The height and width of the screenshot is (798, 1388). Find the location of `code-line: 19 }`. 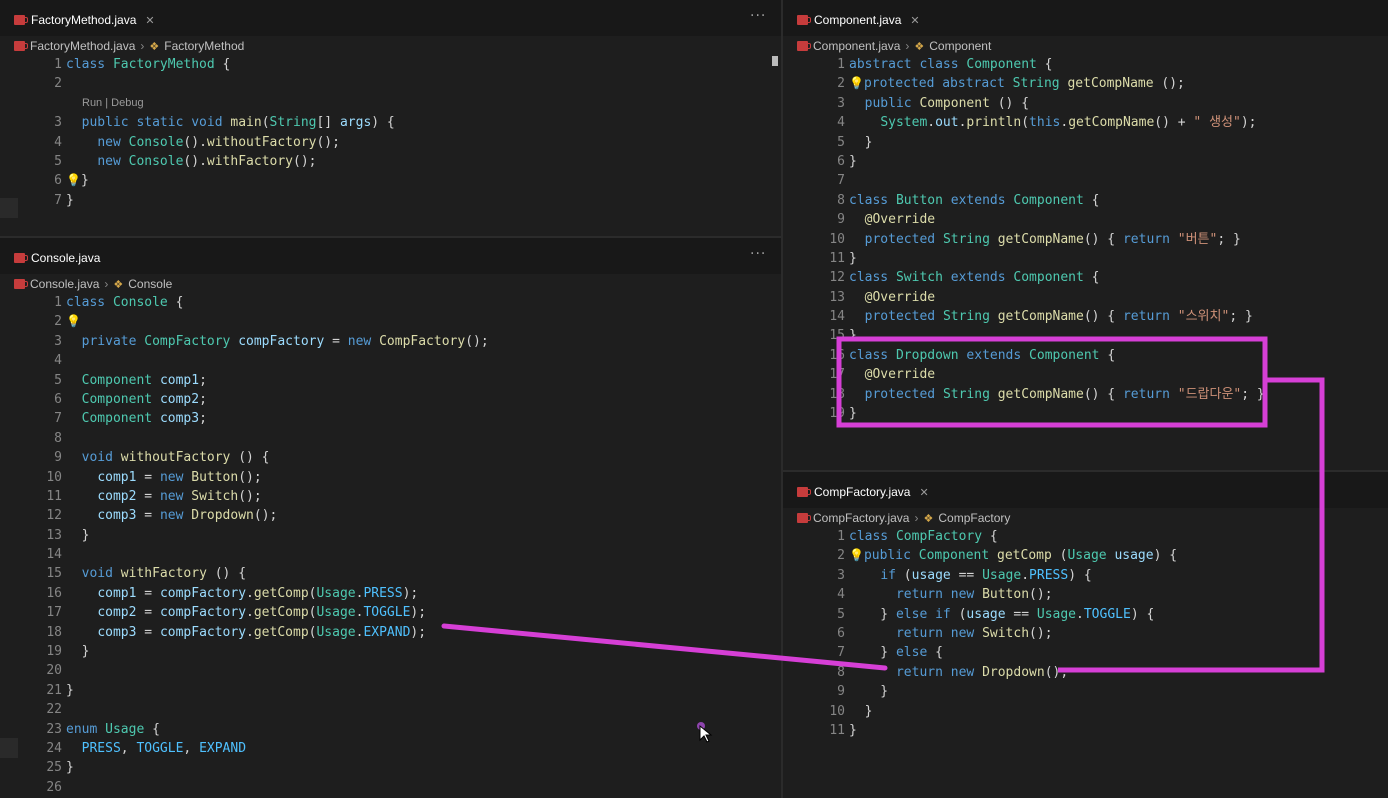

code-line: 19 } is located at coordinates (68, 652).